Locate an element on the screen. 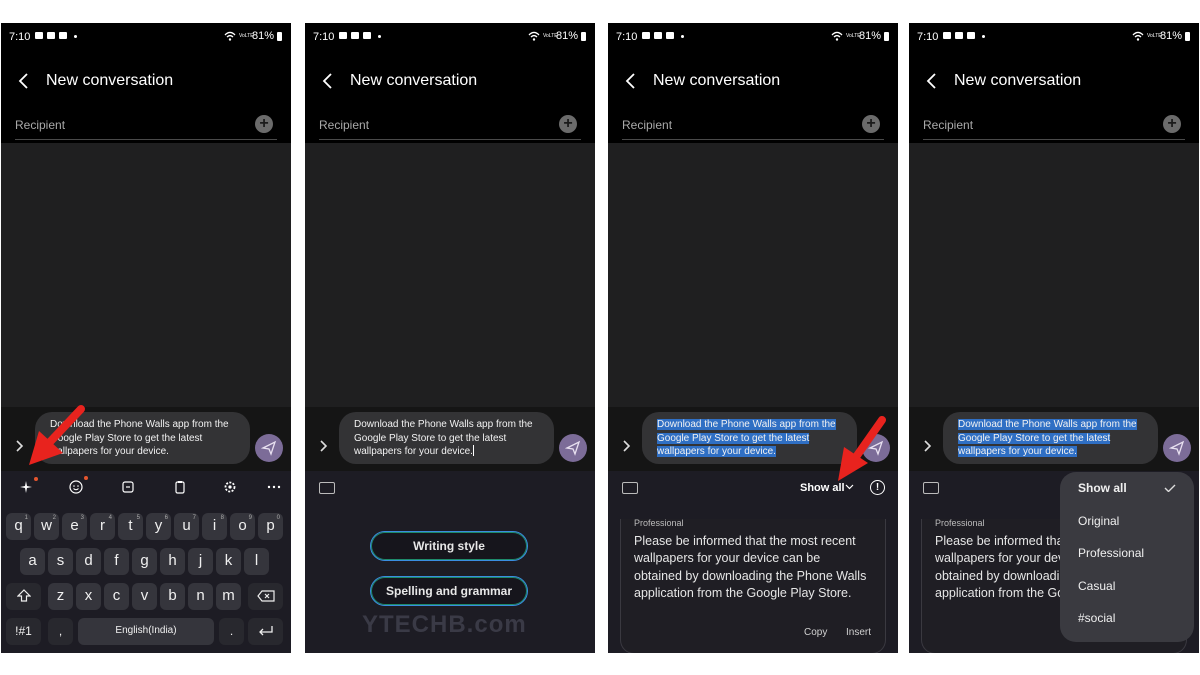  key-a: a is located at coordinates (32, 561).